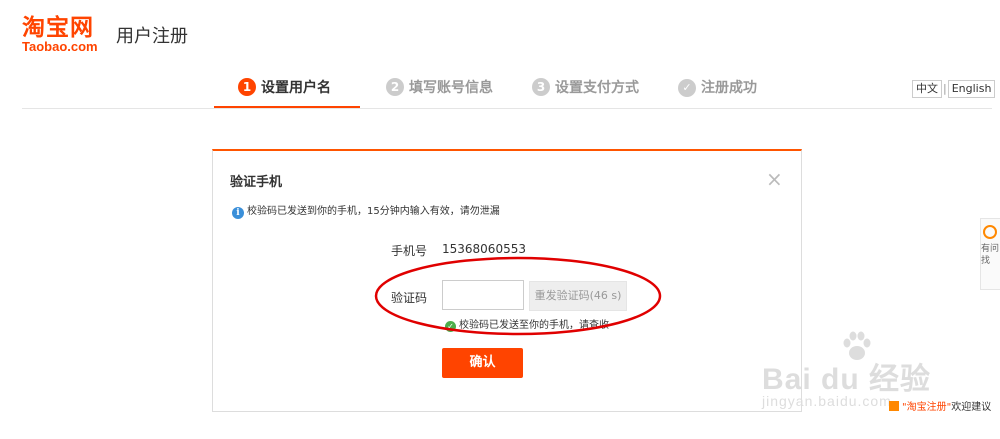 The width and height of the screenshot is (1000, 439). Describe the element at coordinates (990, 232) in the screenshot. I see `clock-icon` at that location.